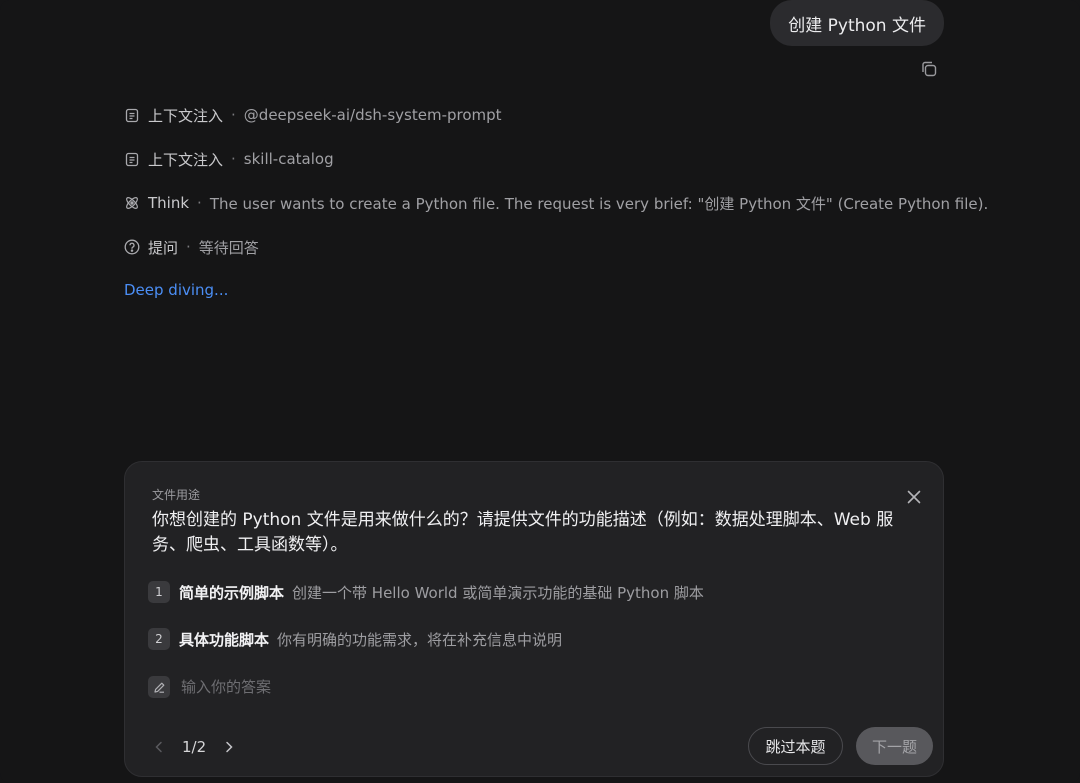 Image resolution: width=1080 pixels, height=783 pixels. I want to click on answer-input, so click(381, 687).